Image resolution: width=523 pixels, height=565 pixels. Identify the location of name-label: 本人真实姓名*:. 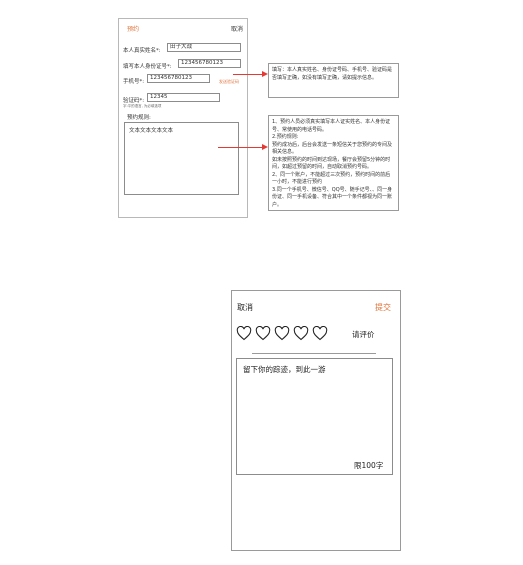
(142, 51).